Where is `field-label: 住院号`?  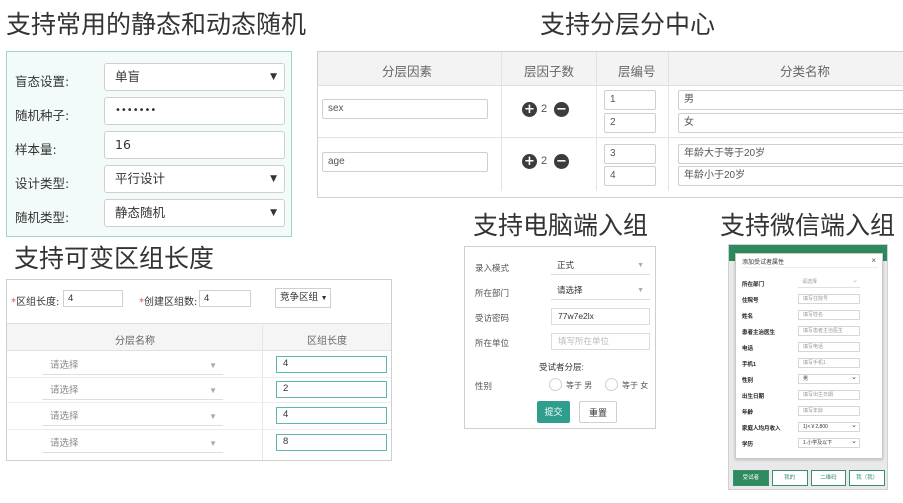
field-label: 住院号 is located at coordinates (750, 301).